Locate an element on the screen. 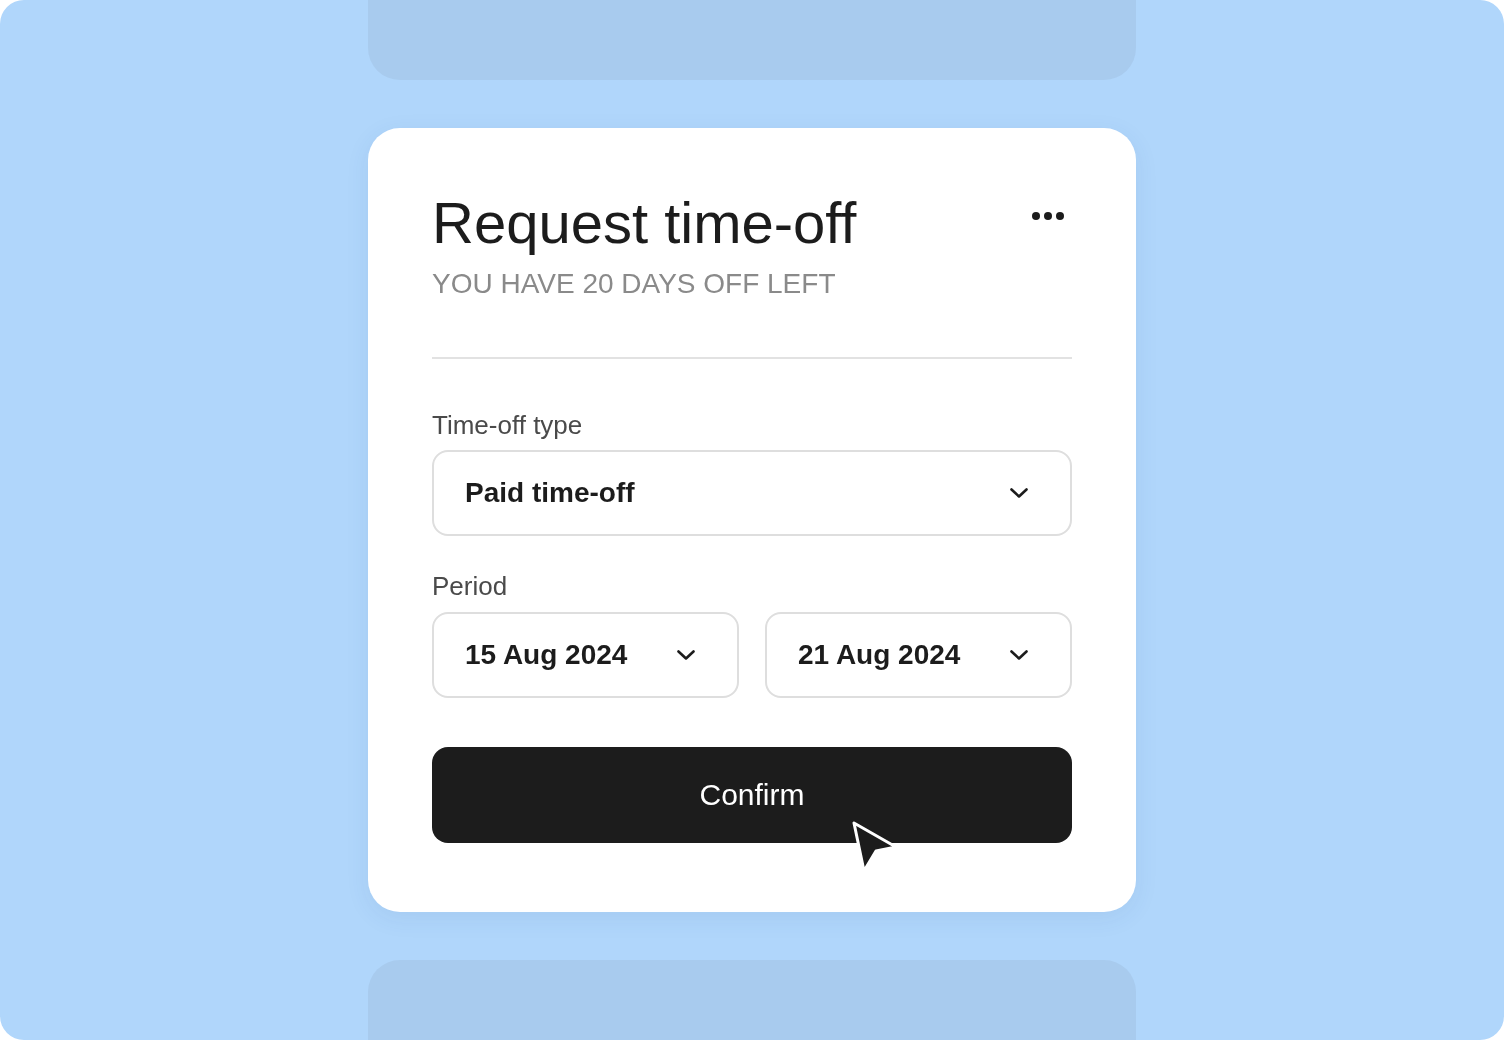  select-value: Paid time-off is located at coordinates (550, 493).